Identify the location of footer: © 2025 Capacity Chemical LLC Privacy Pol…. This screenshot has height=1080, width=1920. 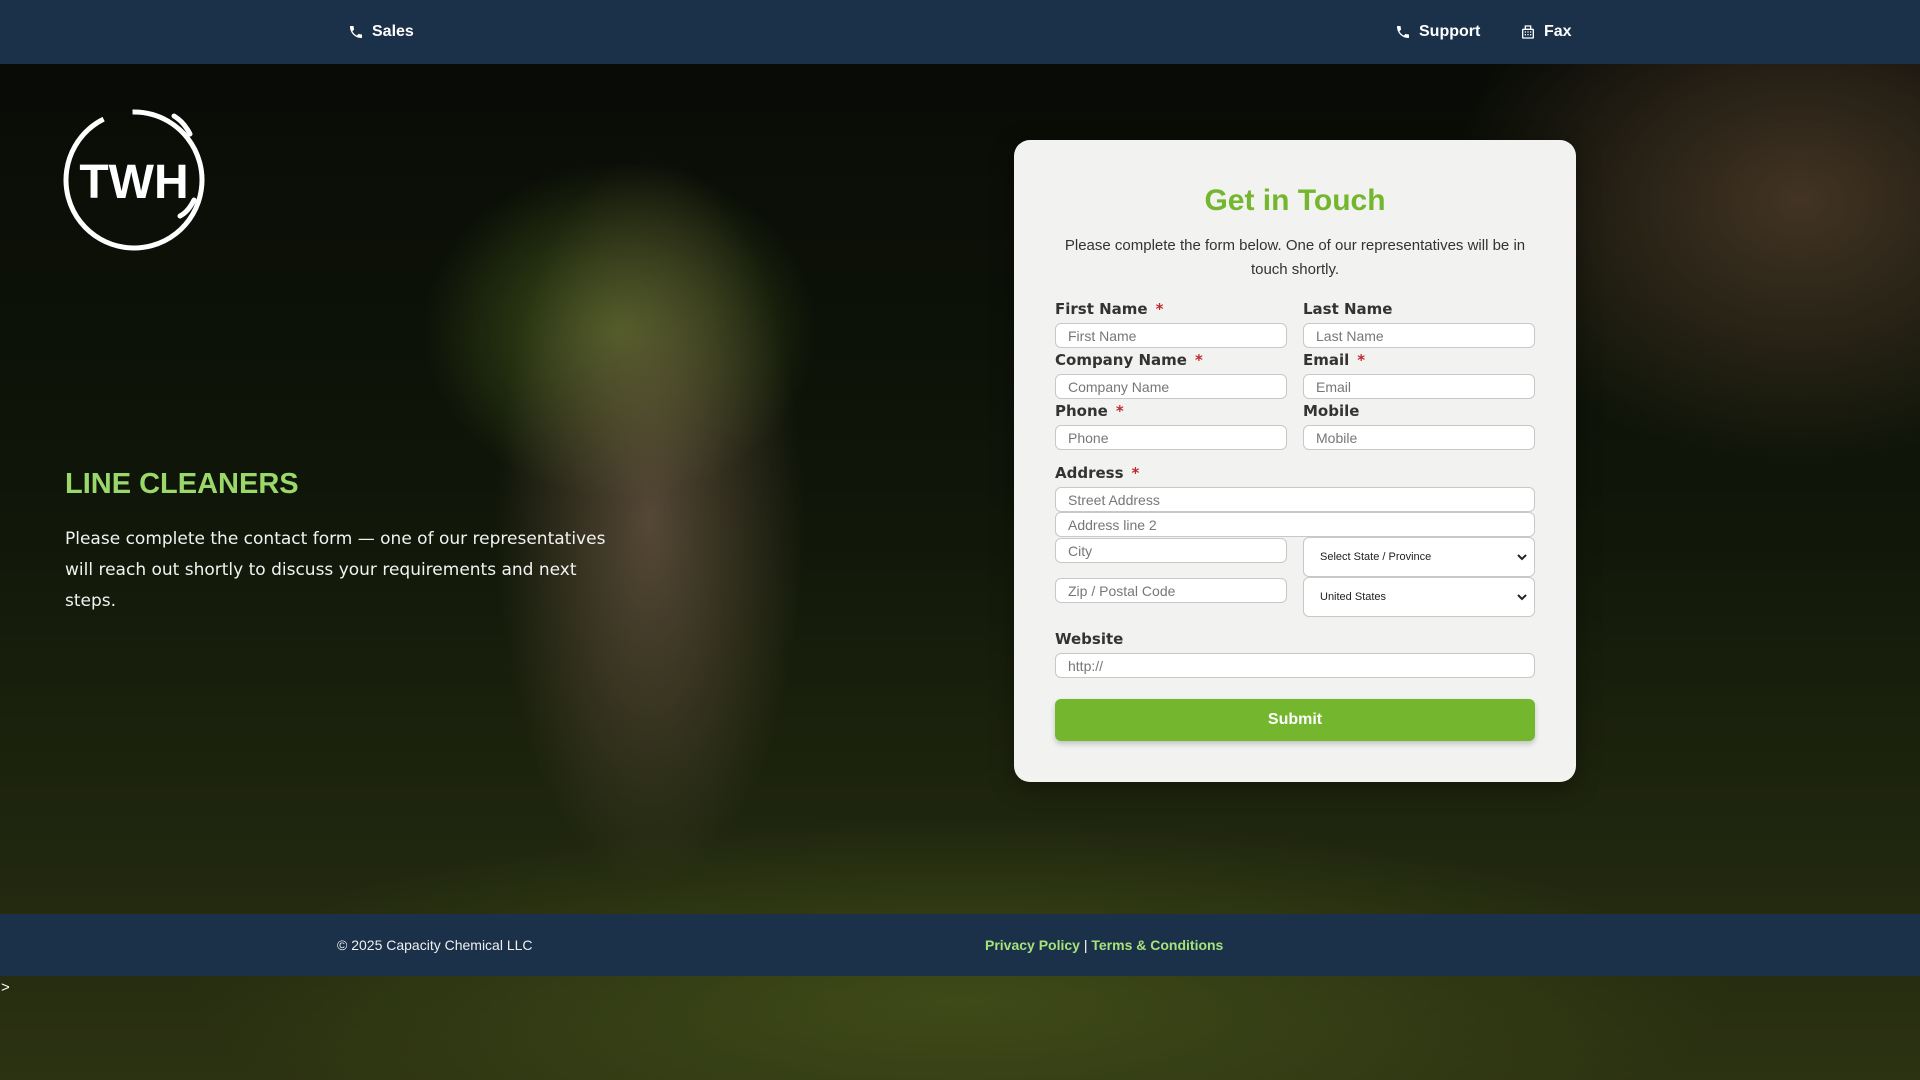
(960, 945).